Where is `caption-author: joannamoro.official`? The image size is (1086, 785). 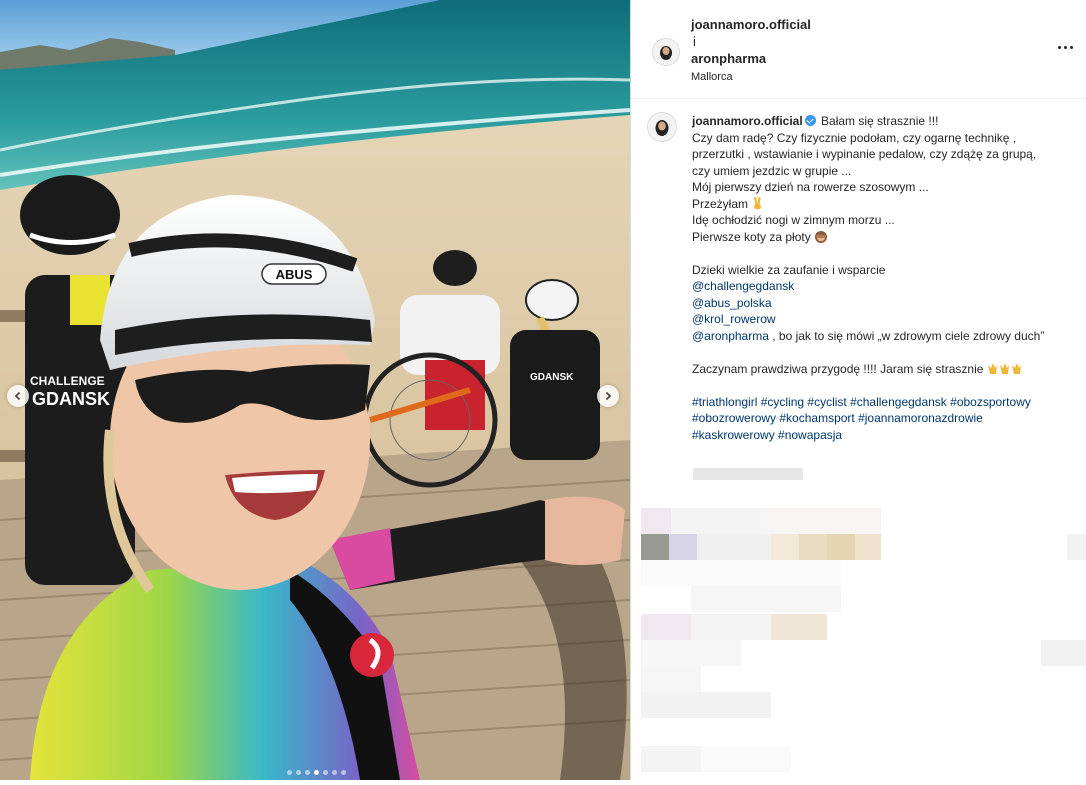 caption-author: joannamoro.official is located at coordinates (747, 121).